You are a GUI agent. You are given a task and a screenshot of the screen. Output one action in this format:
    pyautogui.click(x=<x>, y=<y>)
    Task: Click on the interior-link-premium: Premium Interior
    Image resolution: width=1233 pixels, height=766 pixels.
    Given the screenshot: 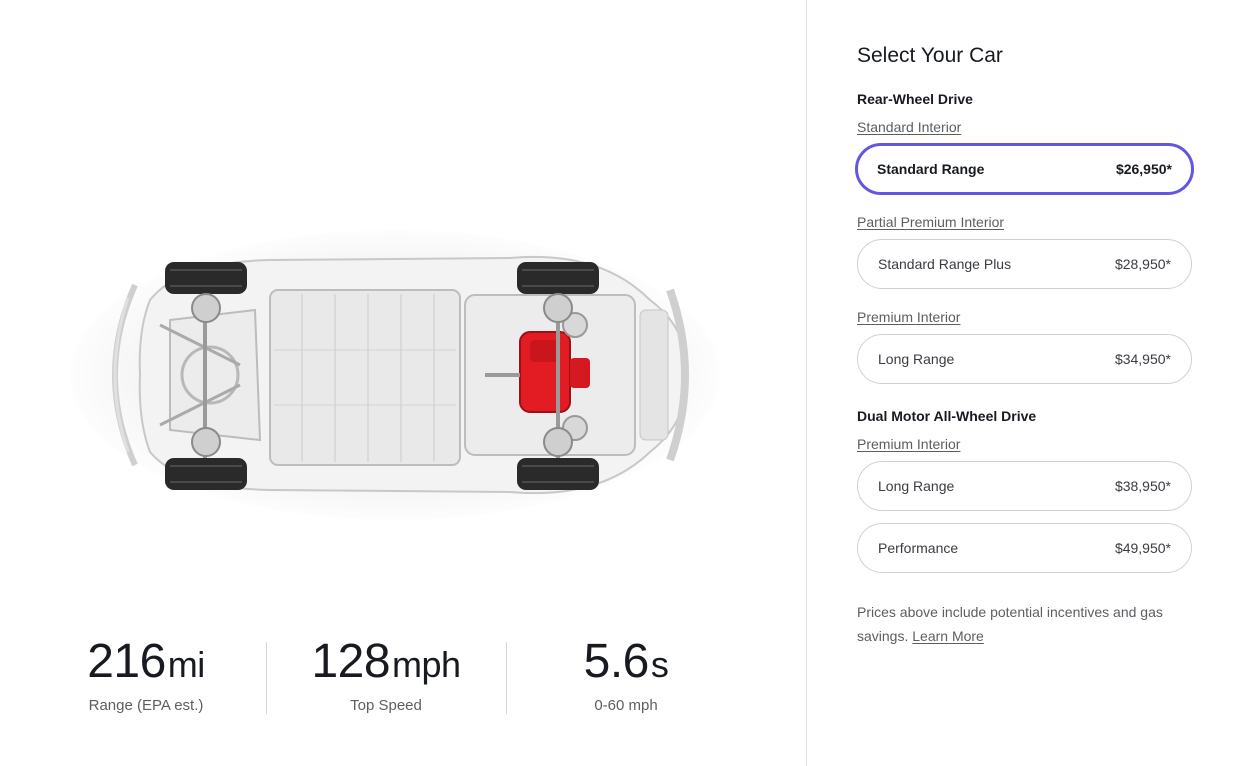 What is the action you would take?
    pyautogui.click(x=908, y=317)
    